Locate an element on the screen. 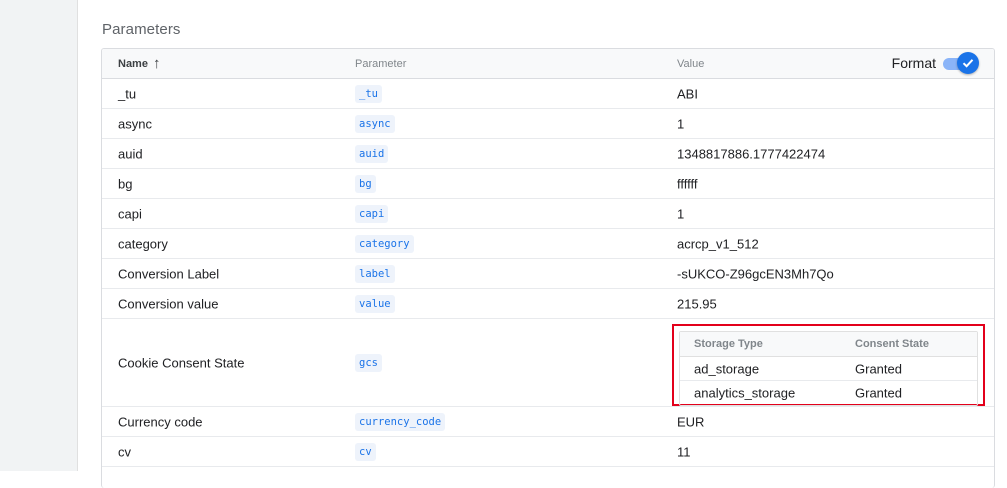 This screenshot has width=1007, height=488. row-name: auid is located at coordinates (130, 153).